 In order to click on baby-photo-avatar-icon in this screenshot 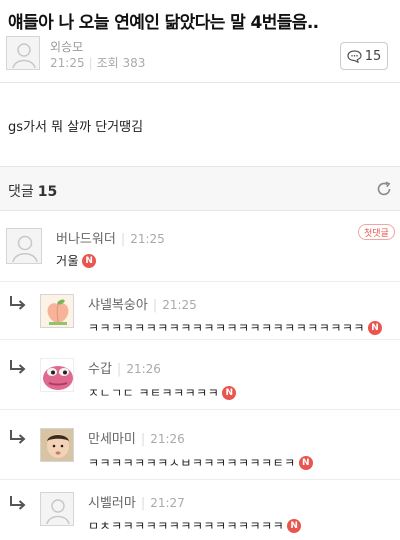, I will do `click(57, 445)`.